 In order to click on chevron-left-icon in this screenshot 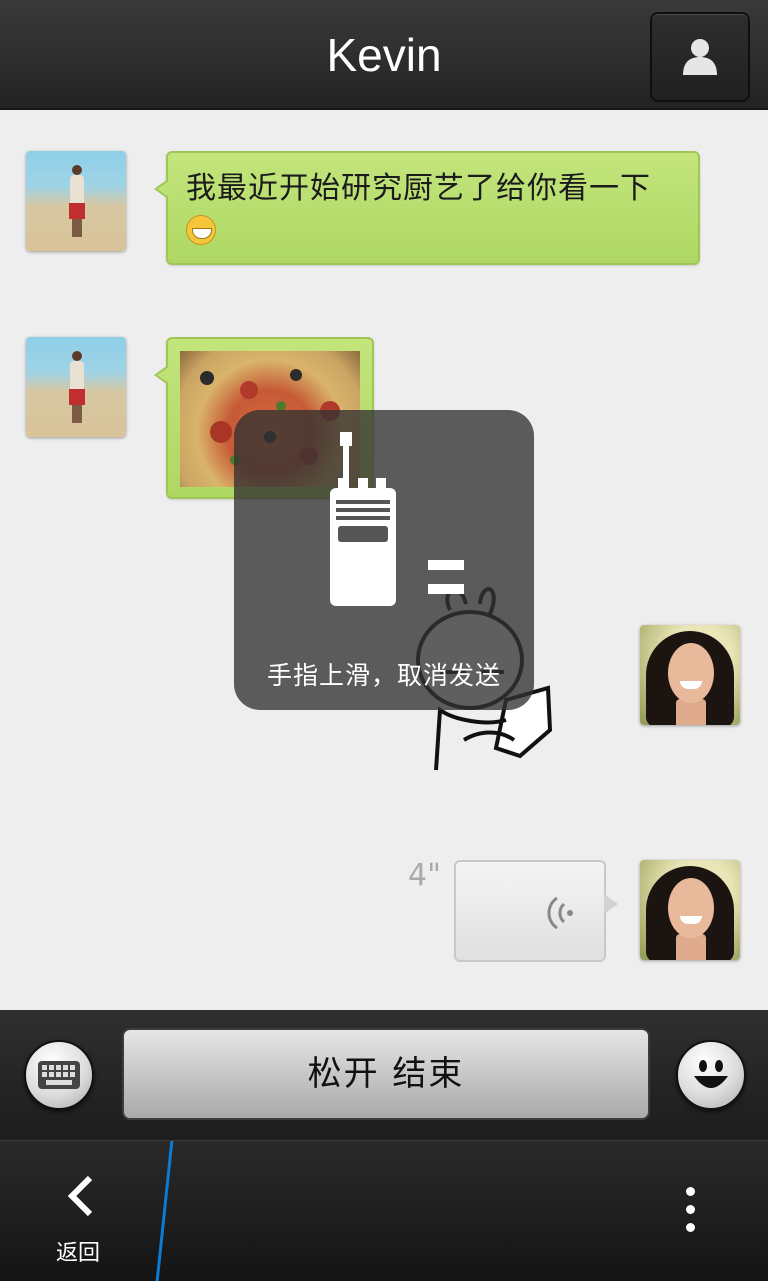, I will do `click(80, 1196)`.